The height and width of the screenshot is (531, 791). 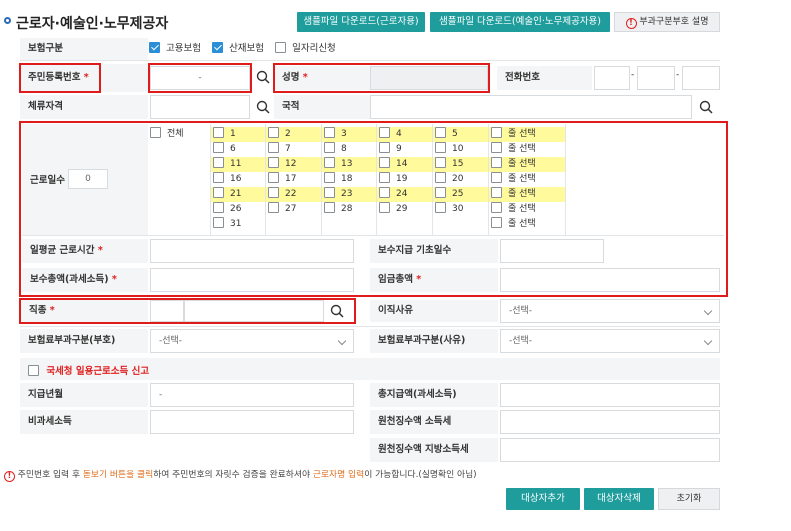 I want to click on day-checkbox-item: 4, so click(x=390, y=134).